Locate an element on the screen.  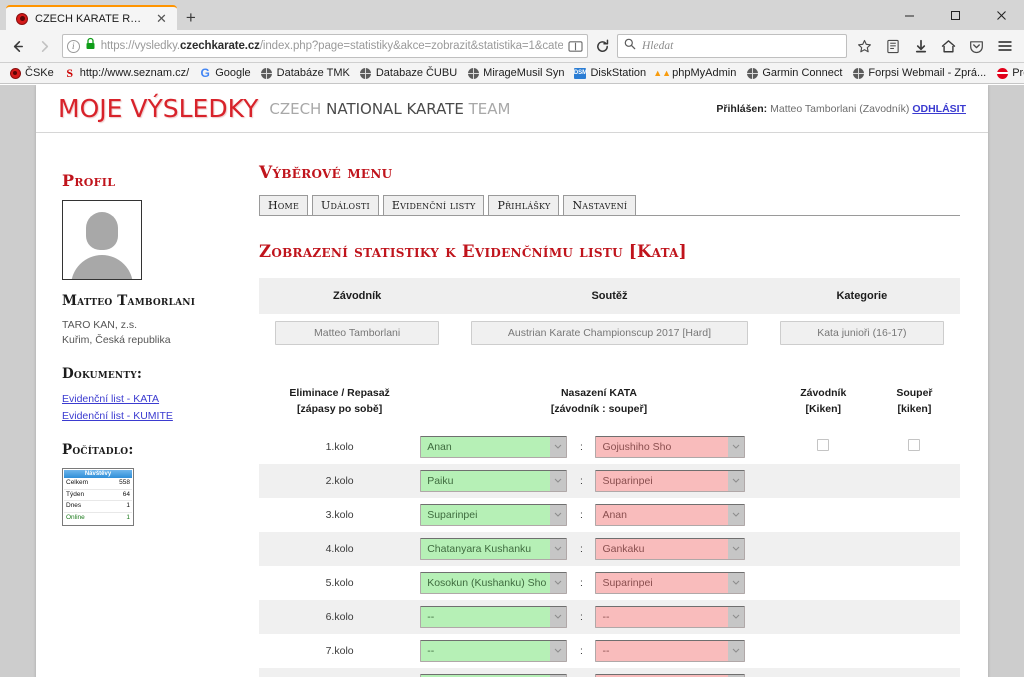
globe-icon is located at coordinates (366, 73).